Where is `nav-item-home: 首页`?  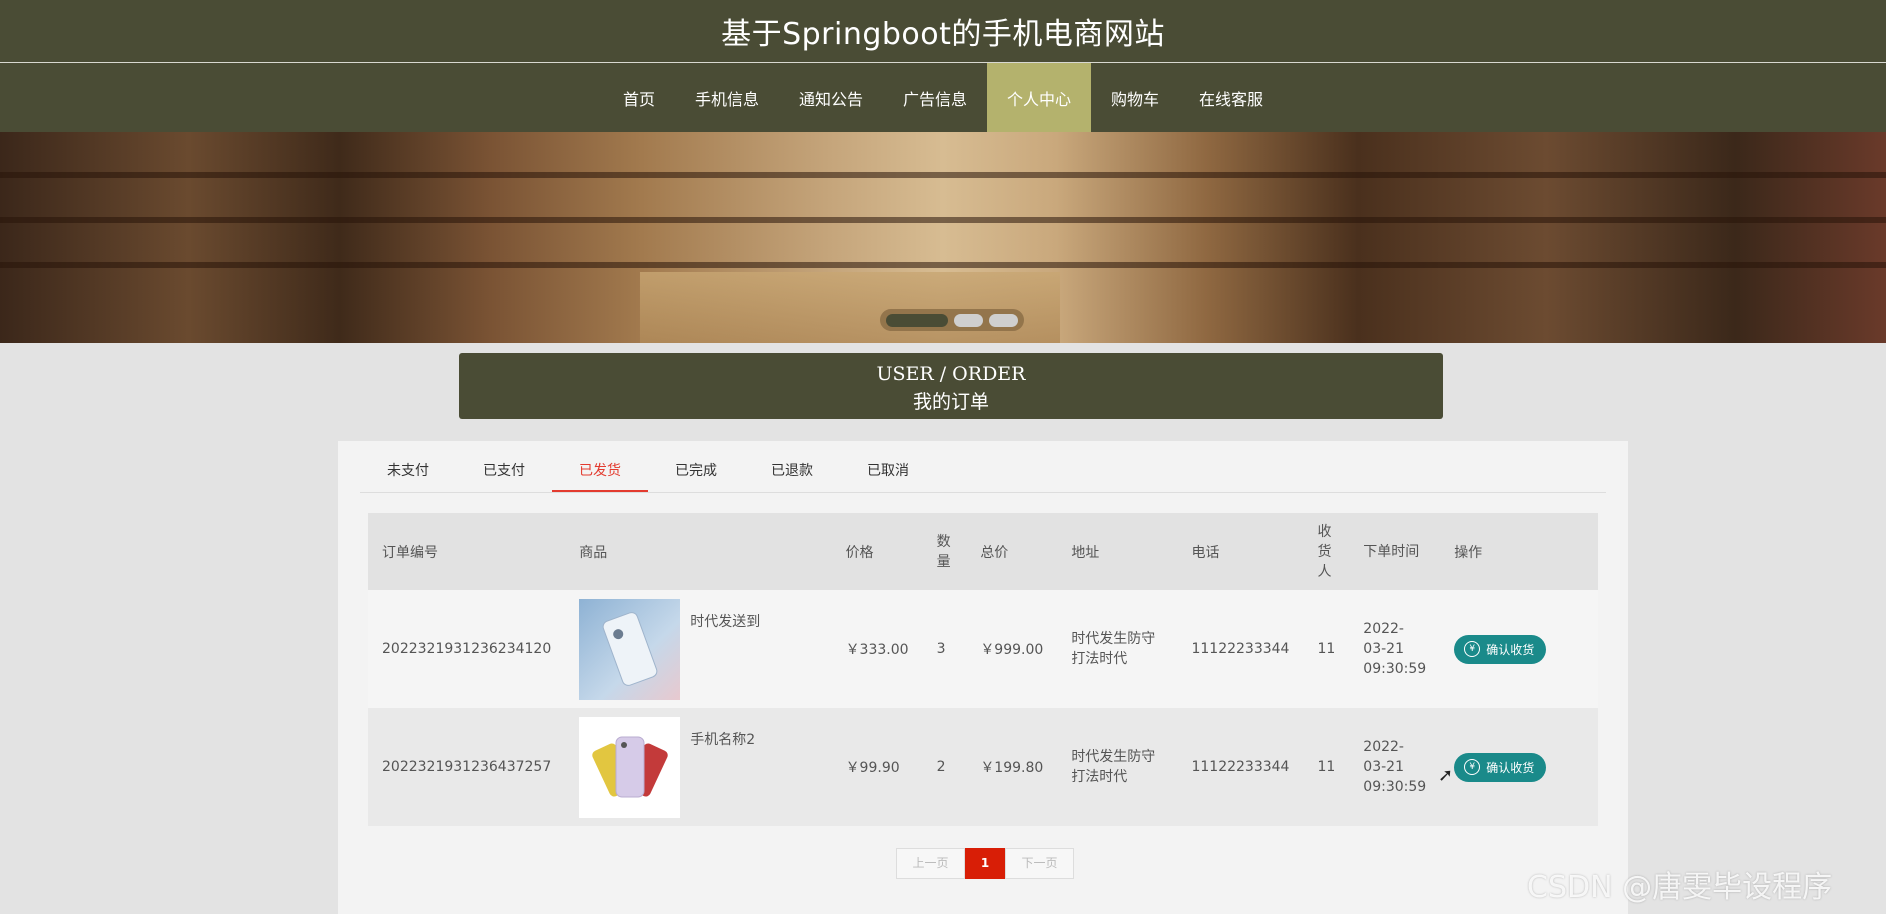 nav-item-home: 首页 is located at coordinates (639, 97).